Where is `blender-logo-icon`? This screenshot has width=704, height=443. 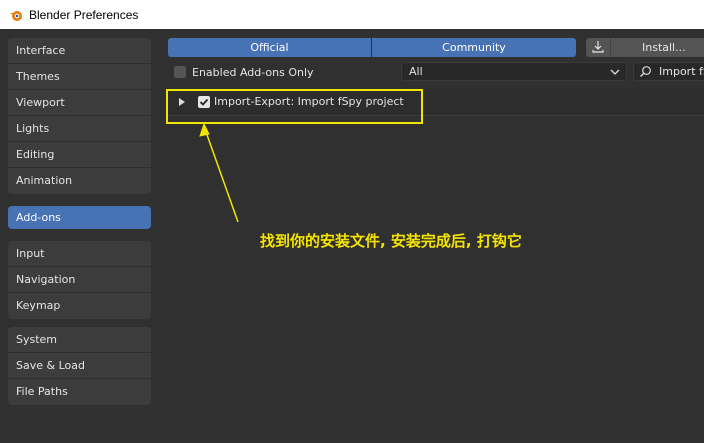 blender-logo-icon is located at coordinates (16, 15).